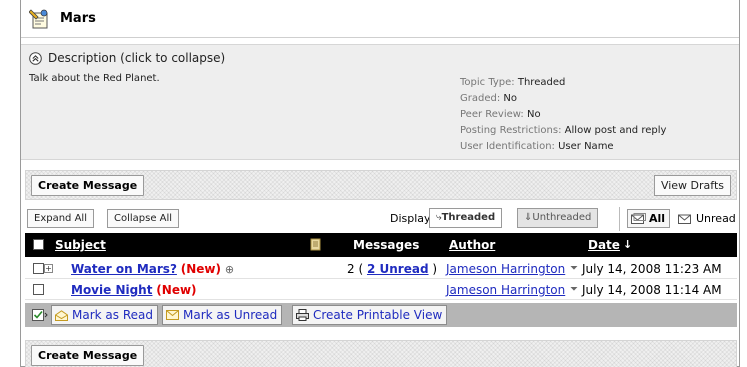 The image size is (747, 367). I want to click on toolbar-divider, so click(619, 219).